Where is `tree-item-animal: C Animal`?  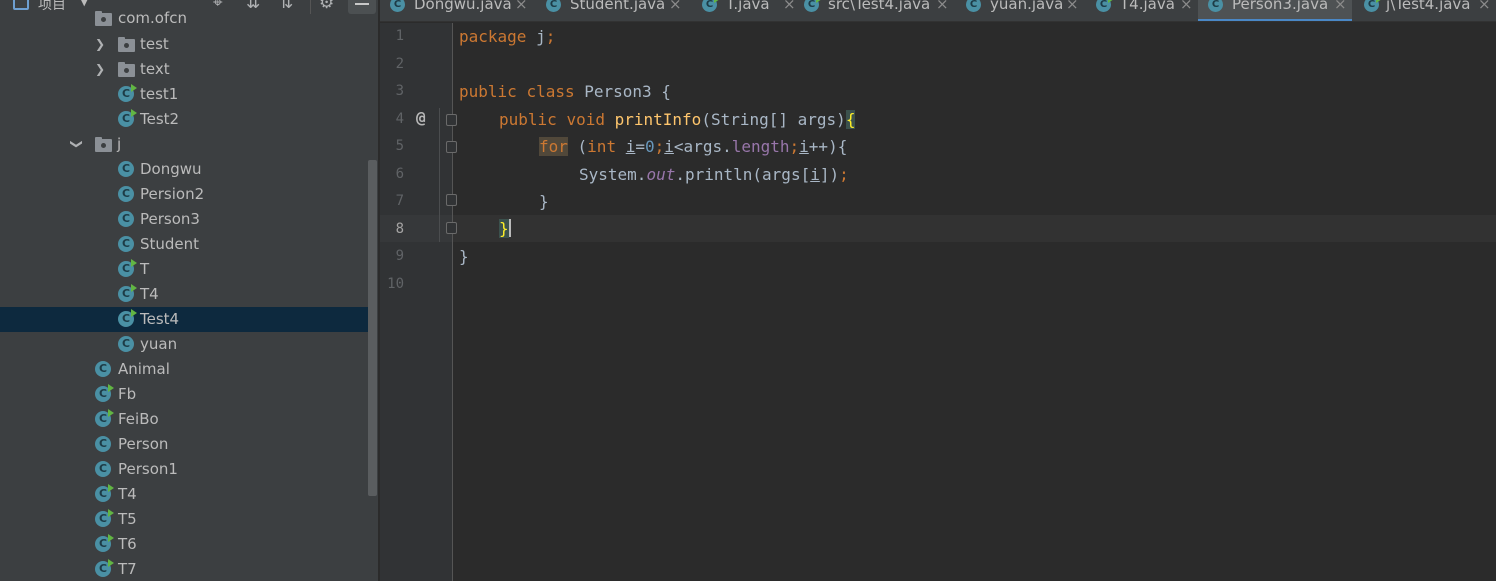
tree-item-animal: C Animal is located at coordinates (185, 369).